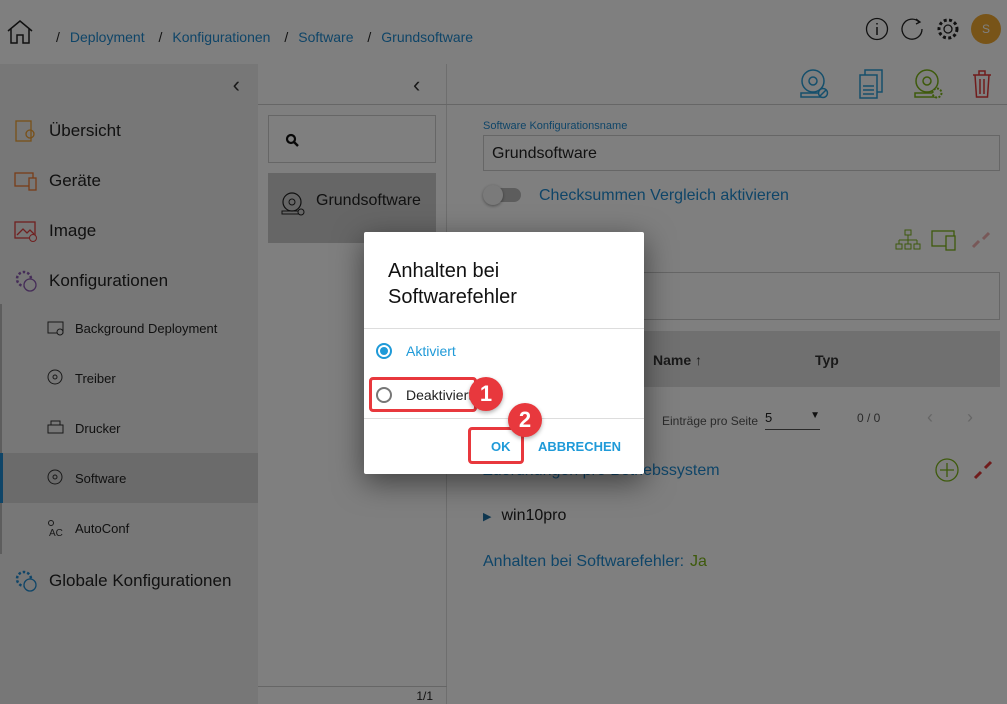 The height and width of the screenshot is (704, 1007). What do you see at coordinates (579, 446) in the screenshot?
I see `cancel-button: ABBRECHEN` at bounding box center [579, 446].